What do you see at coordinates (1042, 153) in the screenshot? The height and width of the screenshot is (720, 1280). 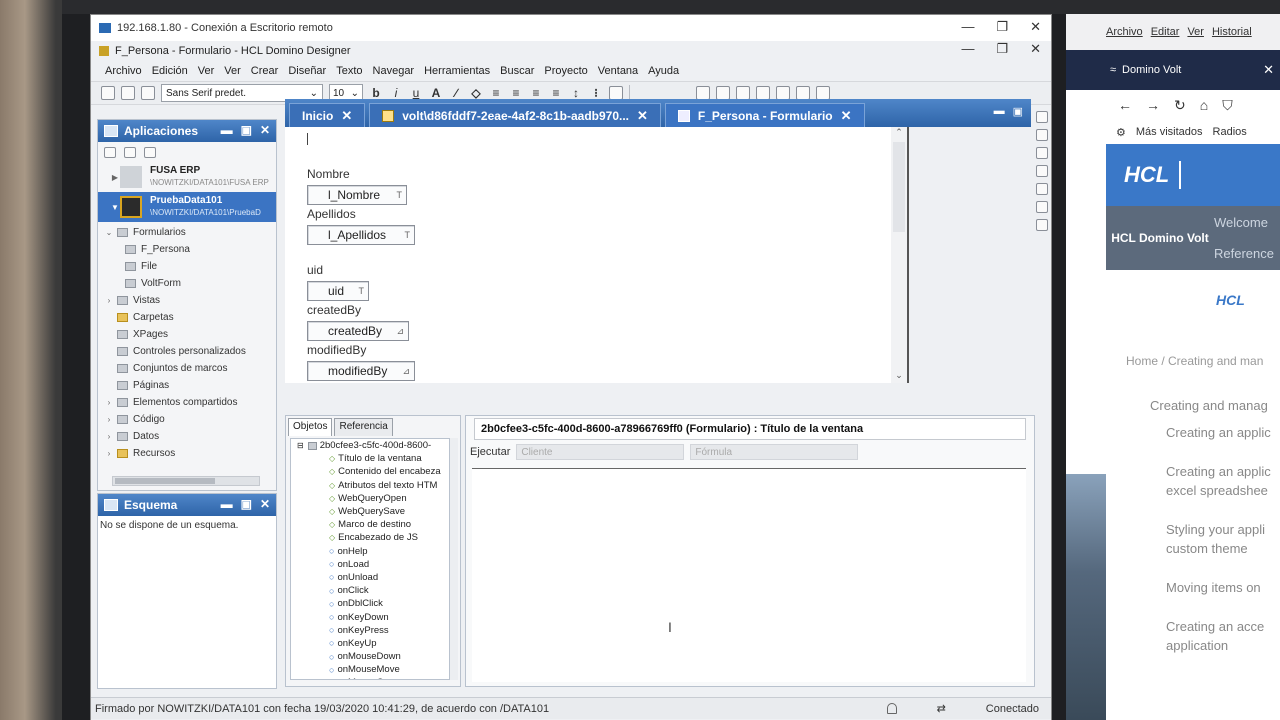 I see `palette-icon` at bounding box center [1042, 153].